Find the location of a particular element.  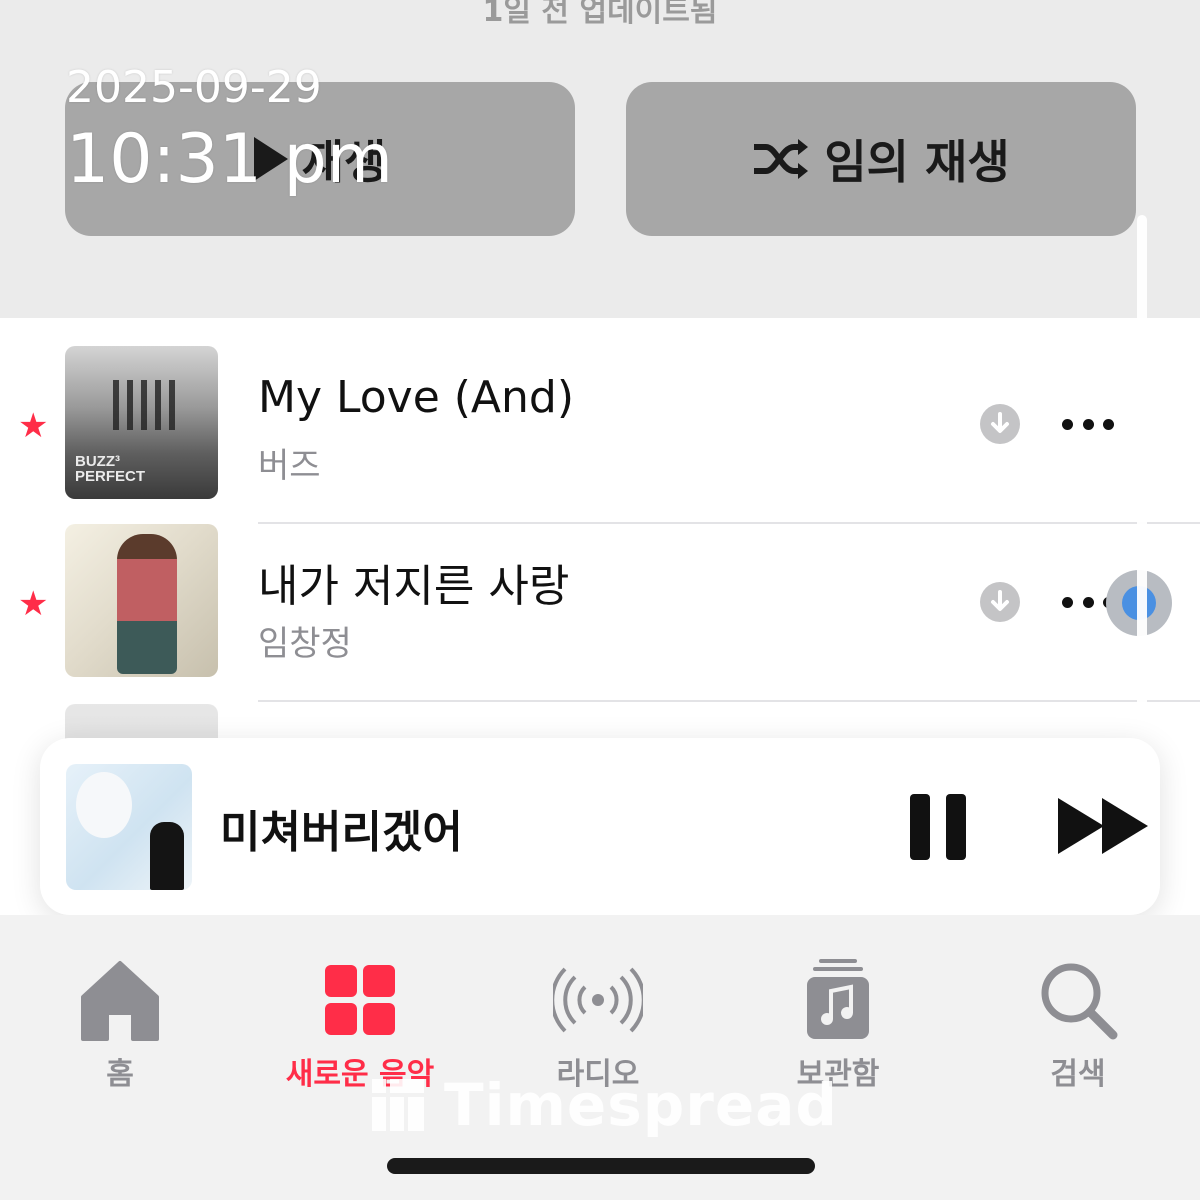

more-options-icon is located at coordinates (1088, 424).